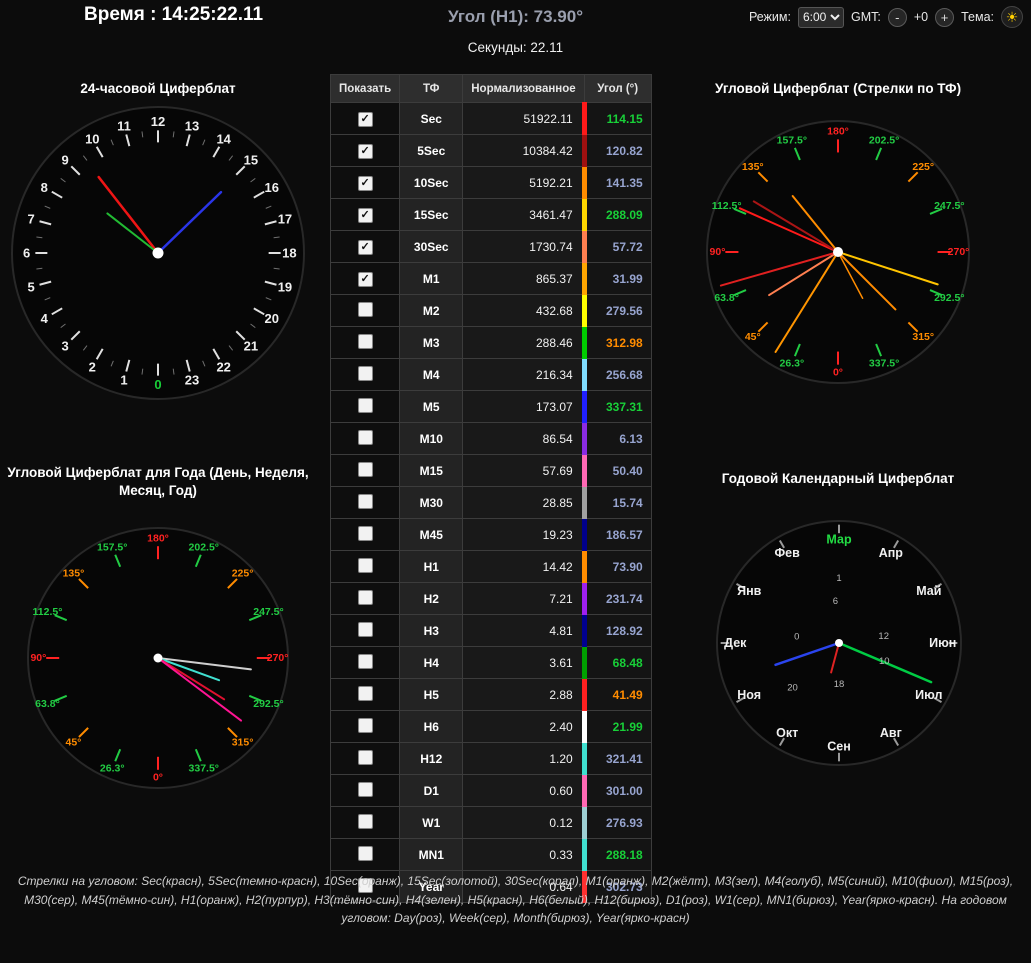 The image size is (1031, 963). Describe the element at coordinates (945, 17) in the screenshot. I see `gmt-plus-button: +` at that location.